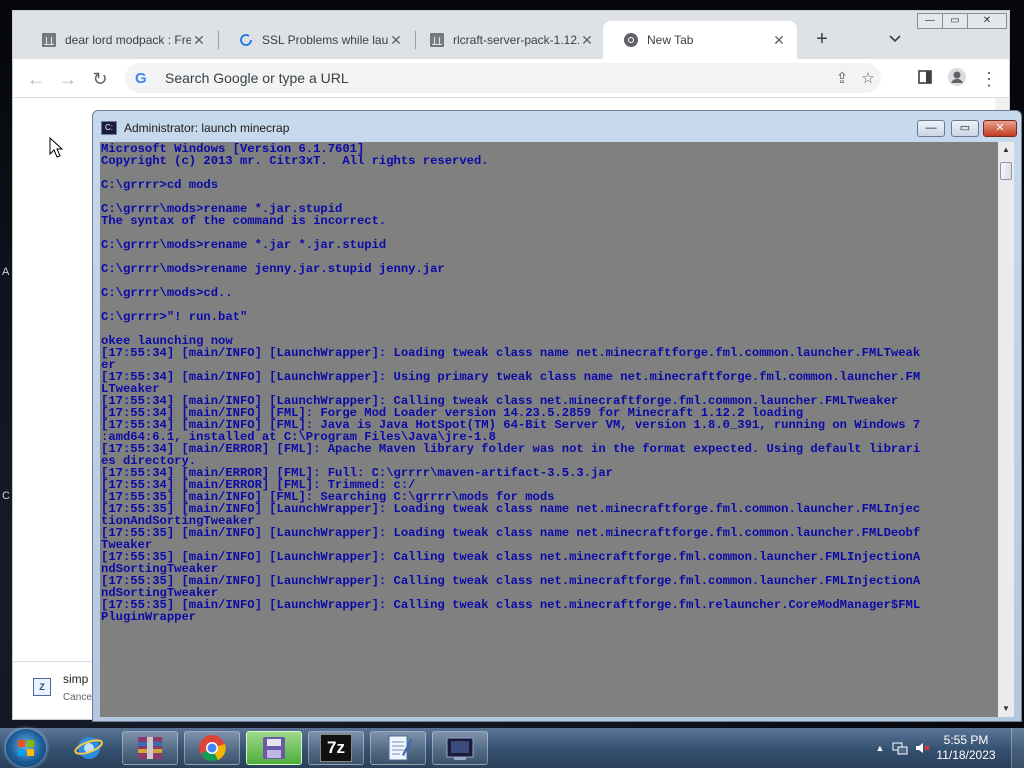 The width and height of the screenshot is (1024, 768). I want to click on share-icon: ⇪, so click(842, 78).